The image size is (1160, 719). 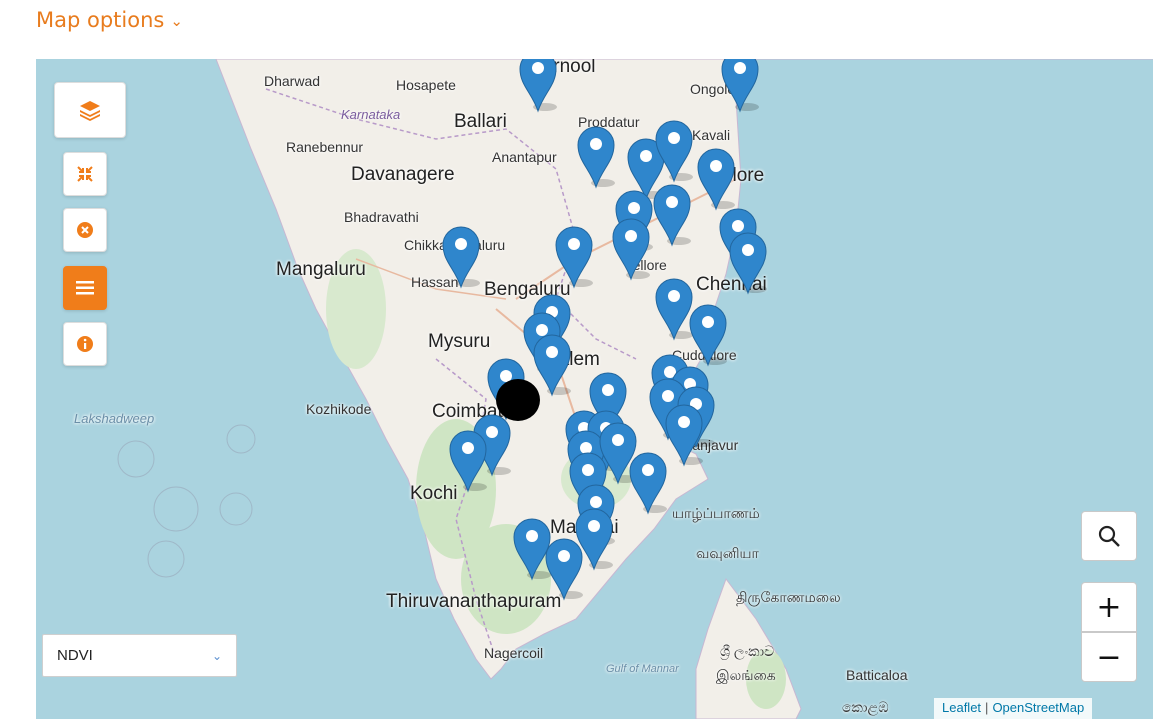 I want to click on clear-button, so click(x=85, y=230).